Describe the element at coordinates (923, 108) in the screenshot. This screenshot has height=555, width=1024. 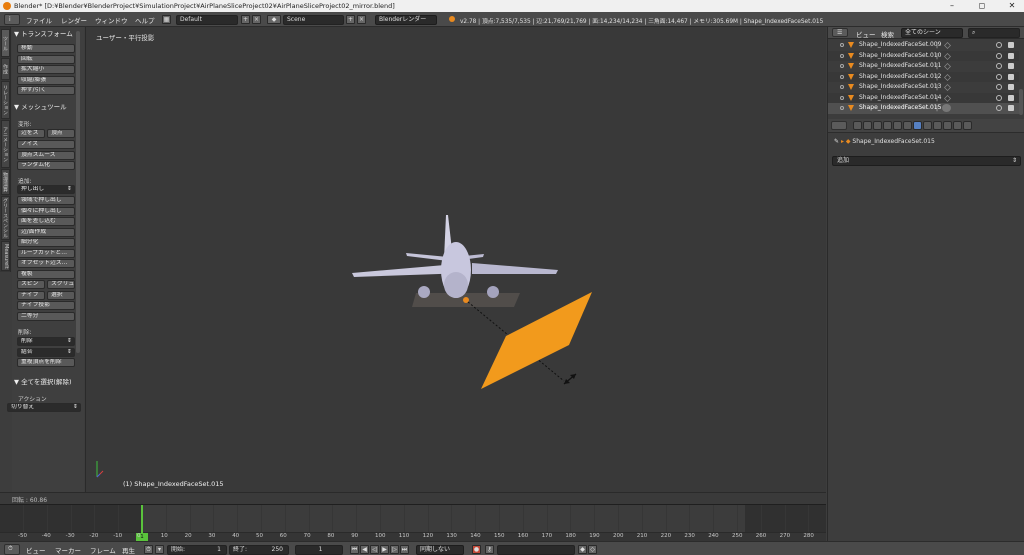
I see `outliner-row-selected: Shape_IndexedFaceSet.015 |` at that location.